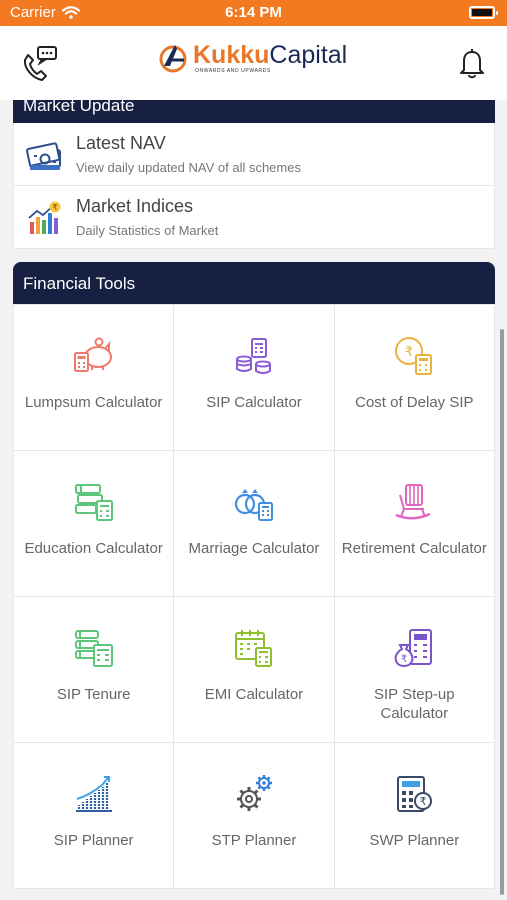 Image resolution: width=507 pixels, height=900 pixels. I want to click on app-logo: KukkuCapital ONWARDS AND UPWARDS, so click(252, 57).